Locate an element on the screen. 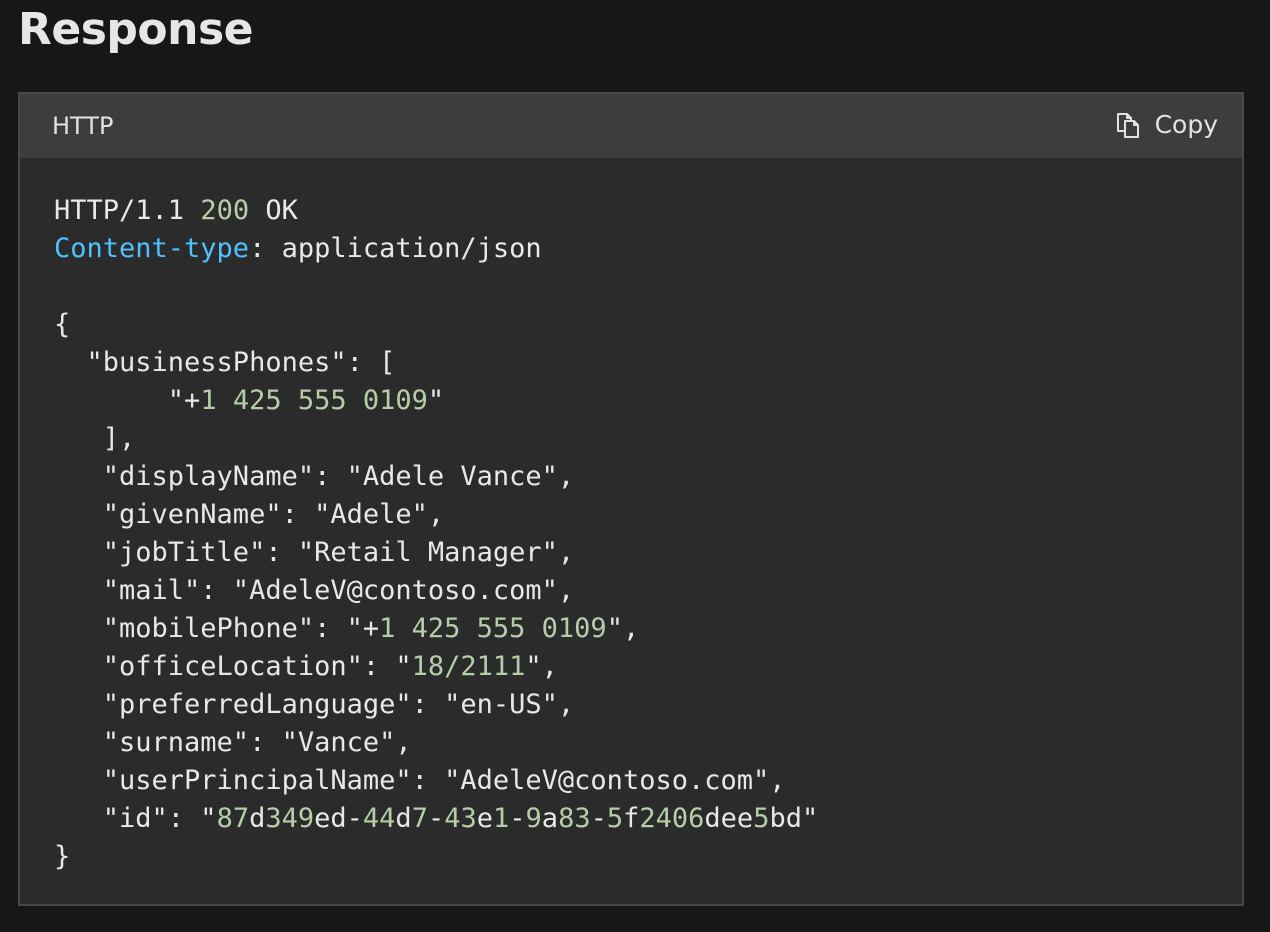 This screenshot has width=1270, height=932. code-token: { is located at coordinates (62, 324).